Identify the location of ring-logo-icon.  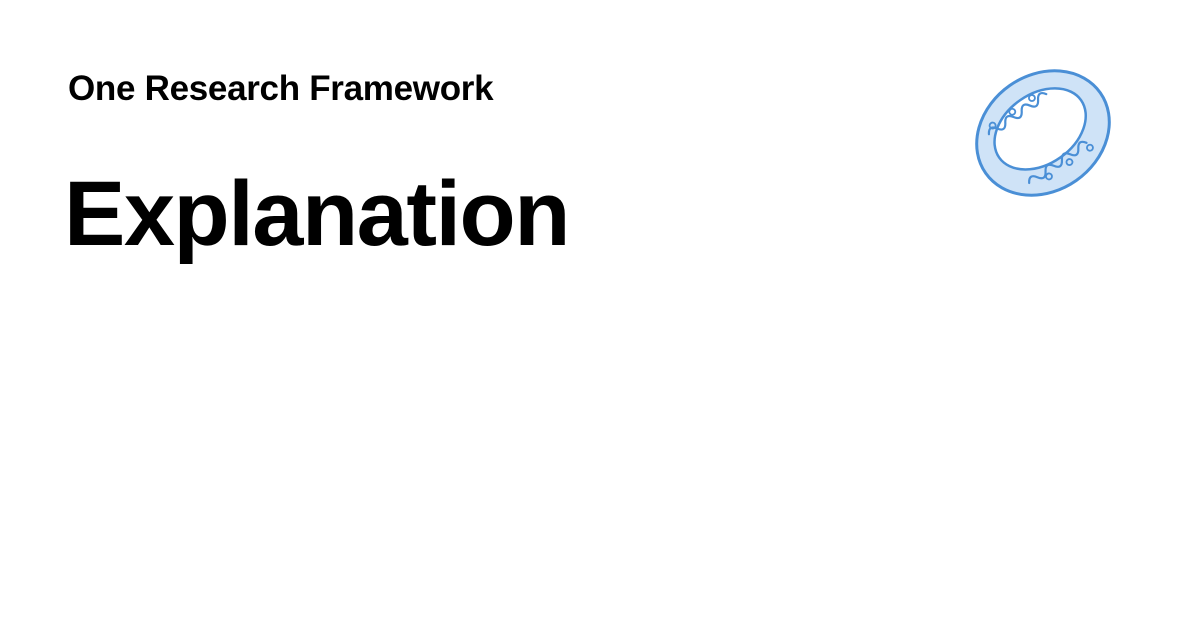
(1043, 133).